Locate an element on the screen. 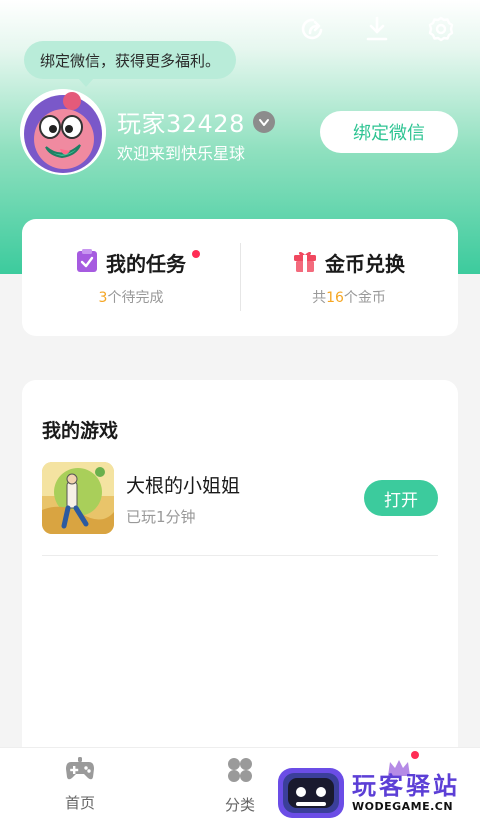 The height and width of the screenshot is (822, 480). game-name: 大根的小姐姐 is located at coordinates (183, 484).